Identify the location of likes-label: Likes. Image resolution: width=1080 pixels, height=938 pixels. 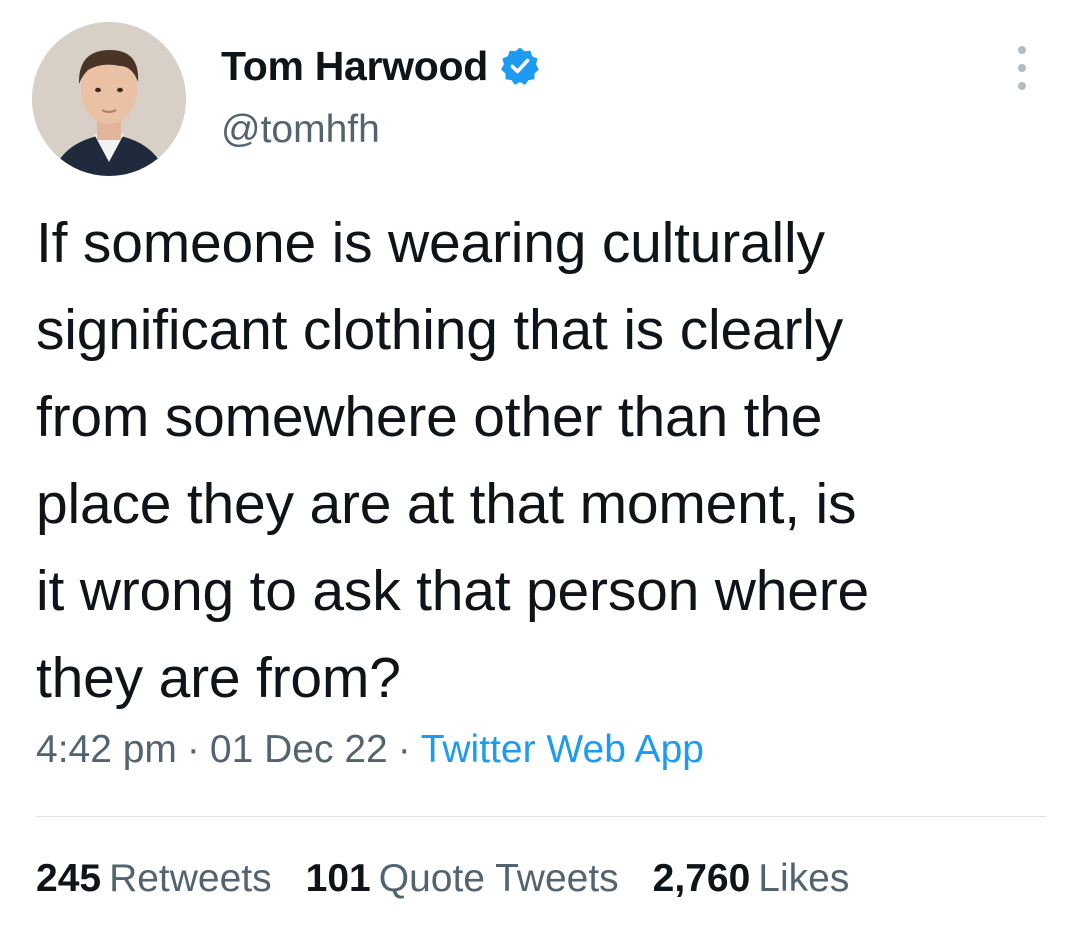
(804, 878).